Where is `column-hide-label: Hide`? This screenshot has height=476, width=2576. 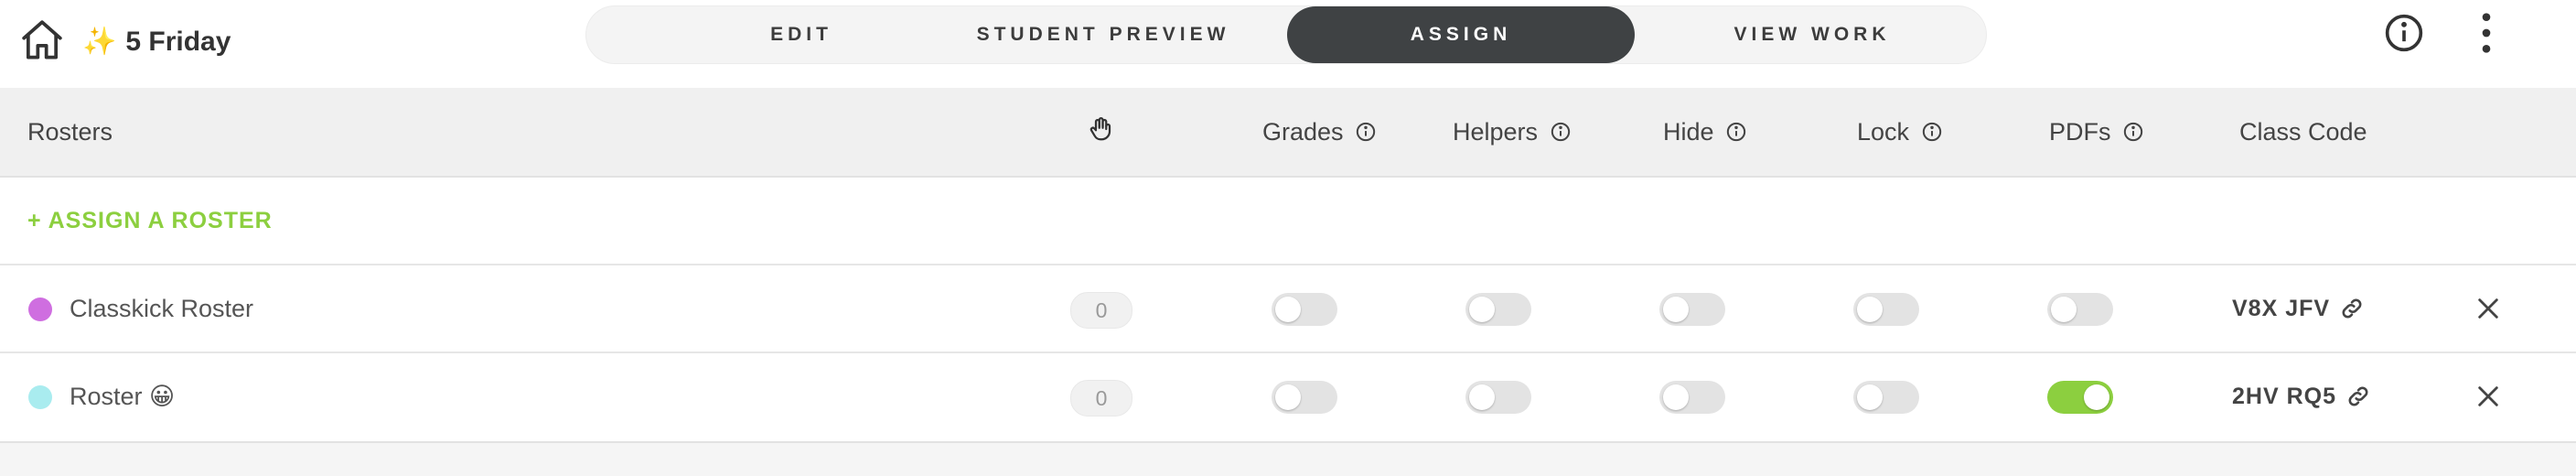 column-hide-label: Hide is located at coordinates (1689, 132).